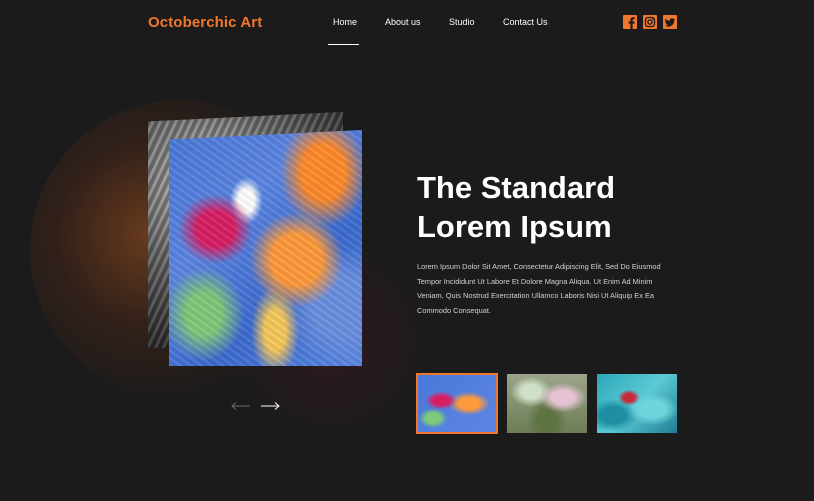 This screenshot has height=501, width=814. Describe the element at coordinates (567, 207) in the screenshot. I see `hero-title: The Standard Lorem Ipsum` at that location.